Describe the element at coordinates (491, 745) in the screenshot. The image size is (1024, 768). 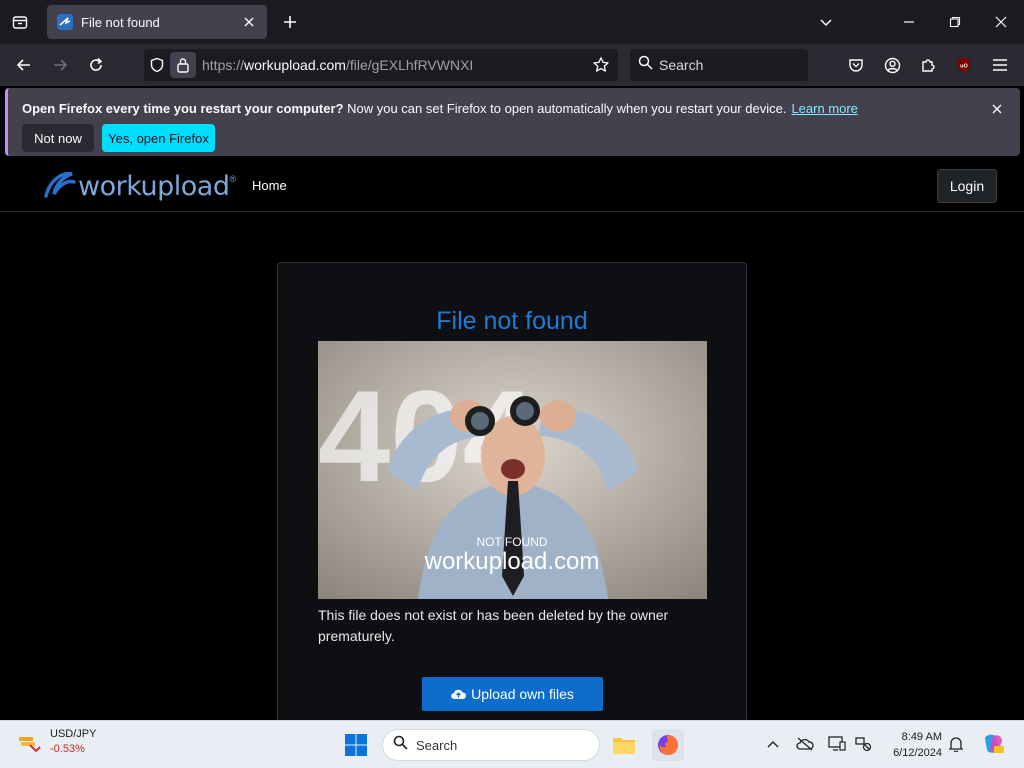
I see `taskbar-search-box: Search` at that location.